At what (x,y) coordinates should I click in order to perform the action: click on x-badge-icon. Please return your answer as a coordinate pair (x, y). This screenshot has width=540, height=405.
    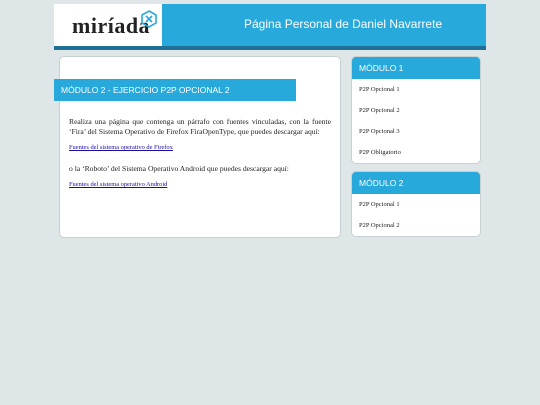
    Looking at the image, I should click on (149, 19).